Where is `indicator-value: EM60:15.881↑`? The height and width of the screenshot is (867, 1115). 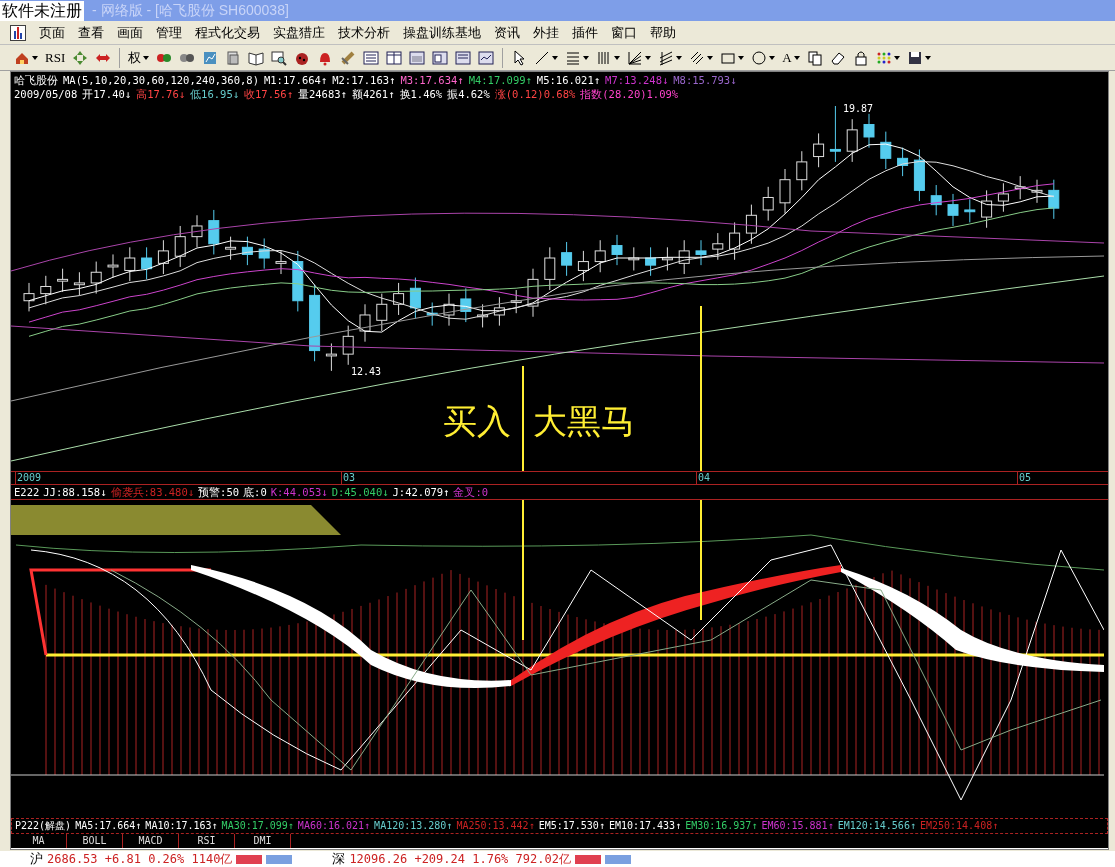
indicator-value: EM60:15.881↑ is located at coordinates (797, 826).